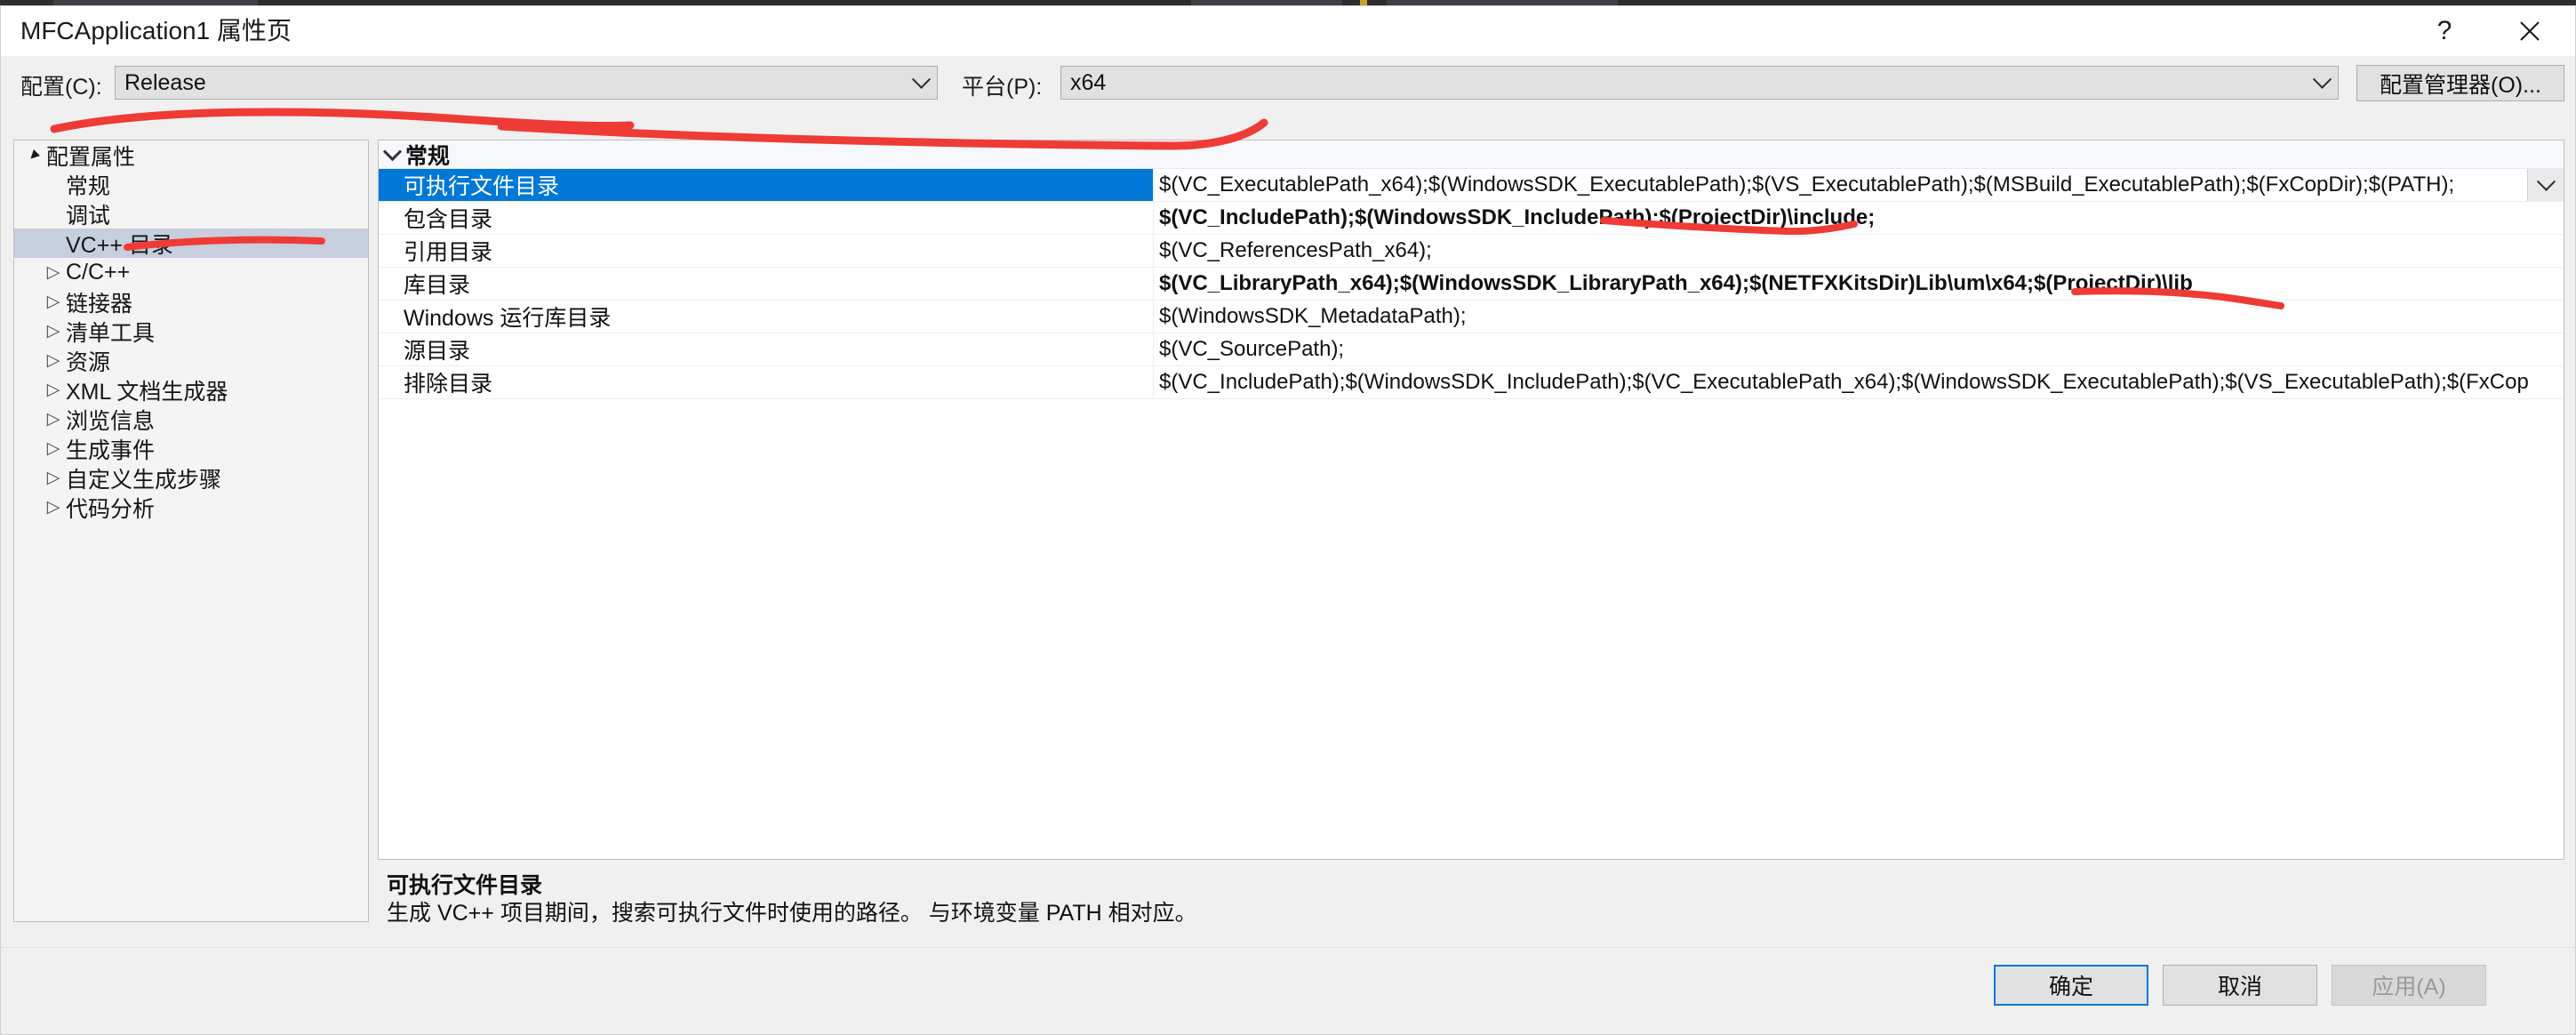  I want to click on configuration-value: Release, so click(165, 82).